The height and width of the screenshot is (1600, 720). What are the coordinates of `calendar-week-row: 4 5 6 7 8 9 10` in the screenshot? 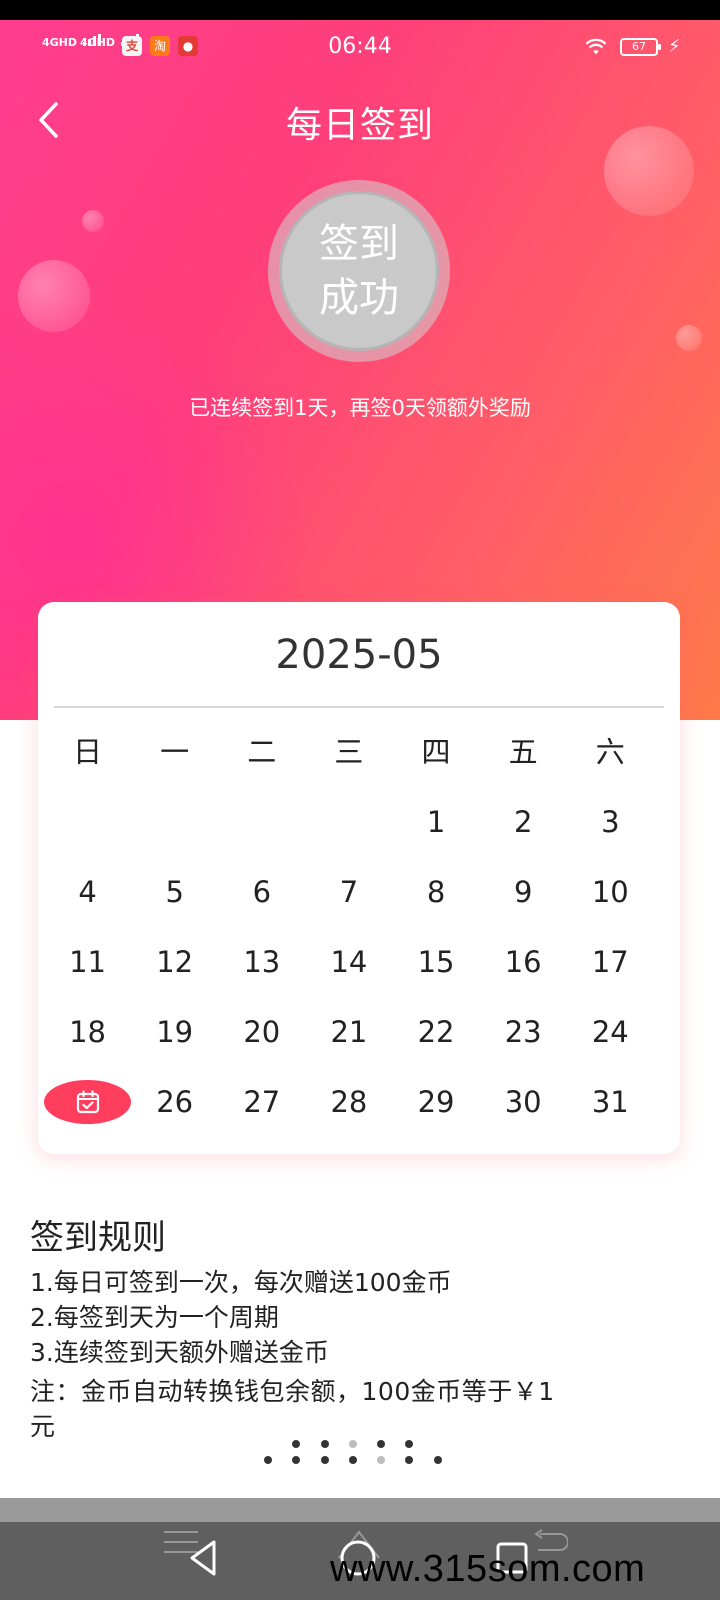 It's located at (349, 892).